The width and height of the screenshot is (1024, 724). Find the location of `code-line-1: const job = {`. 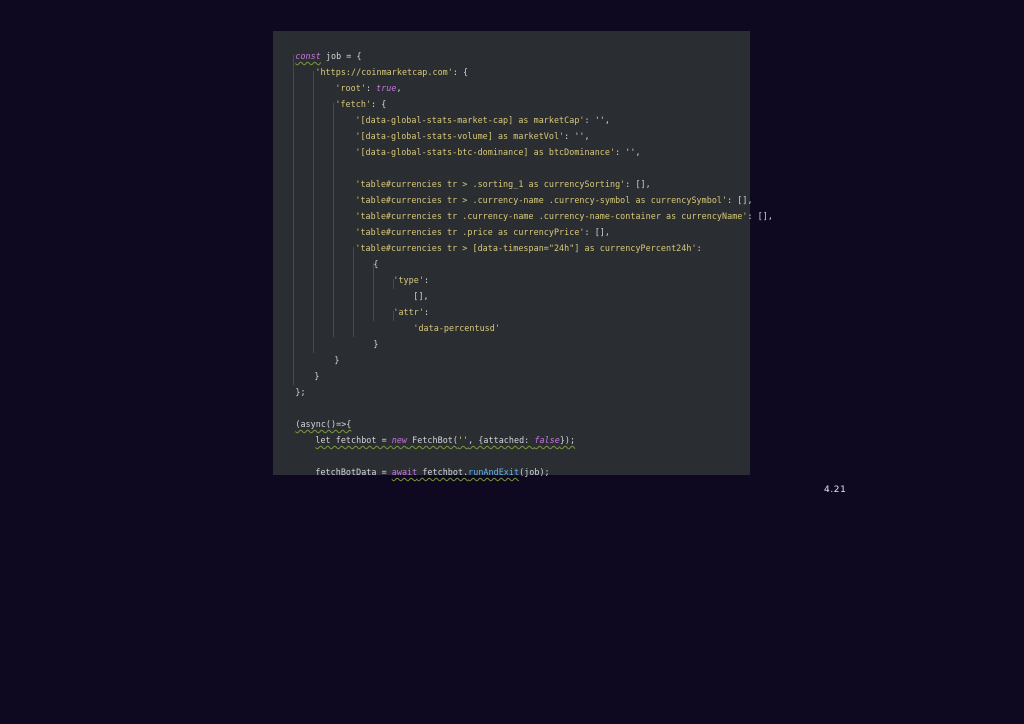

code-line-1: const job = { is located at coordinates (318, 46).